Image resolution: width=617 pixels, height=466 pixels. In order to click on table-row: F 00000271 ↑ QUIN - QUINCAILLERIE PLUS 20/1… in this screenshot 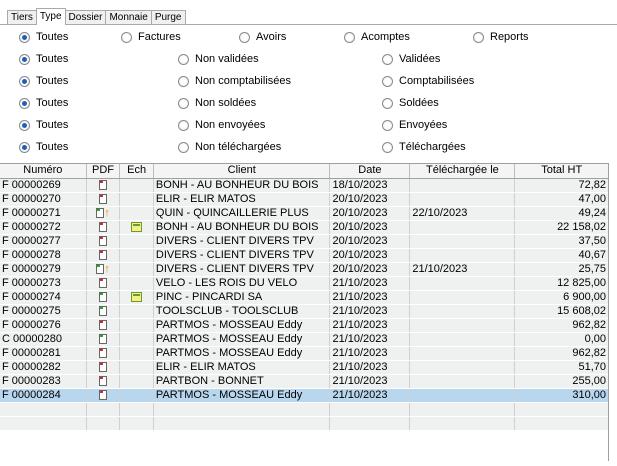, I will do `click(304, 213)`.